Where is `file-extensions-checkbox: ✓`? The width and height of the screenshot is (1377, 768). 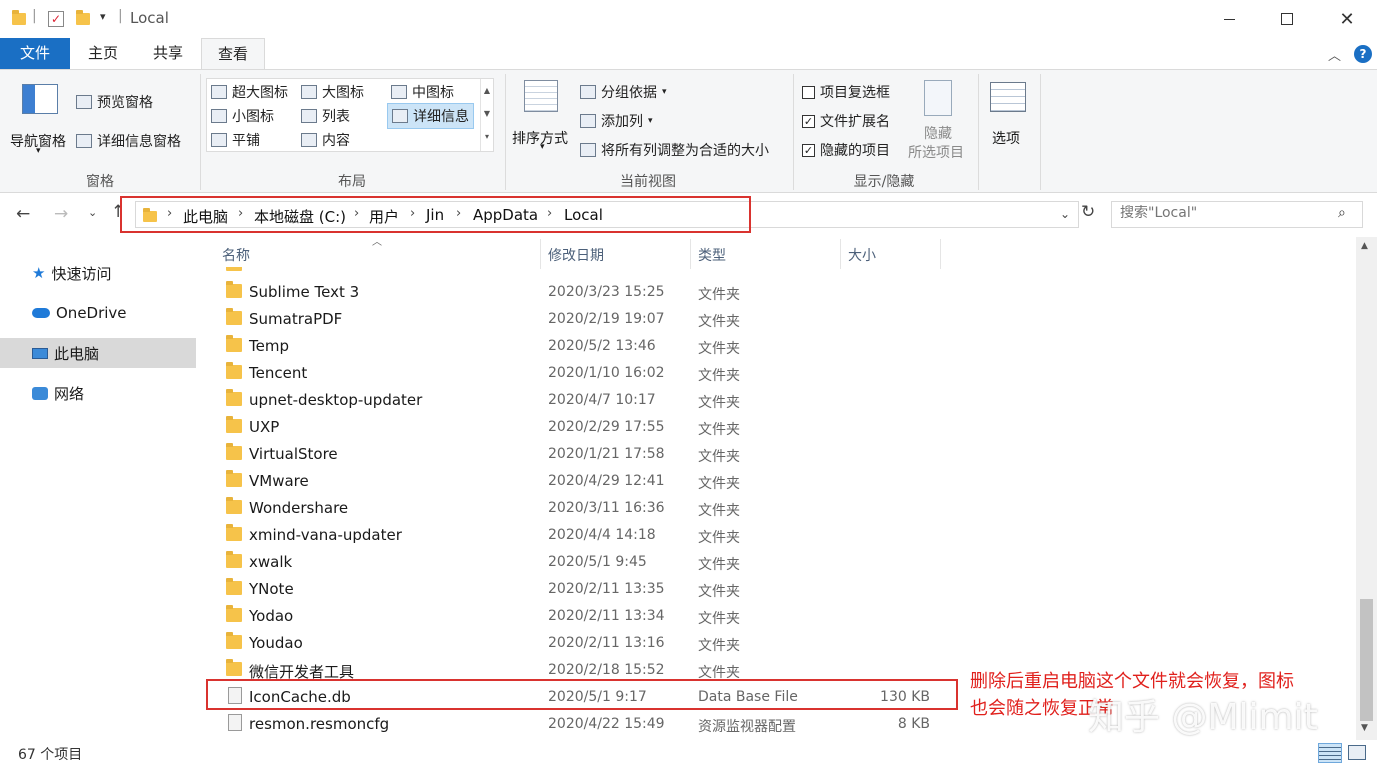 file-extensions-checkbox: ✓ is located at coordinates (808, 121).